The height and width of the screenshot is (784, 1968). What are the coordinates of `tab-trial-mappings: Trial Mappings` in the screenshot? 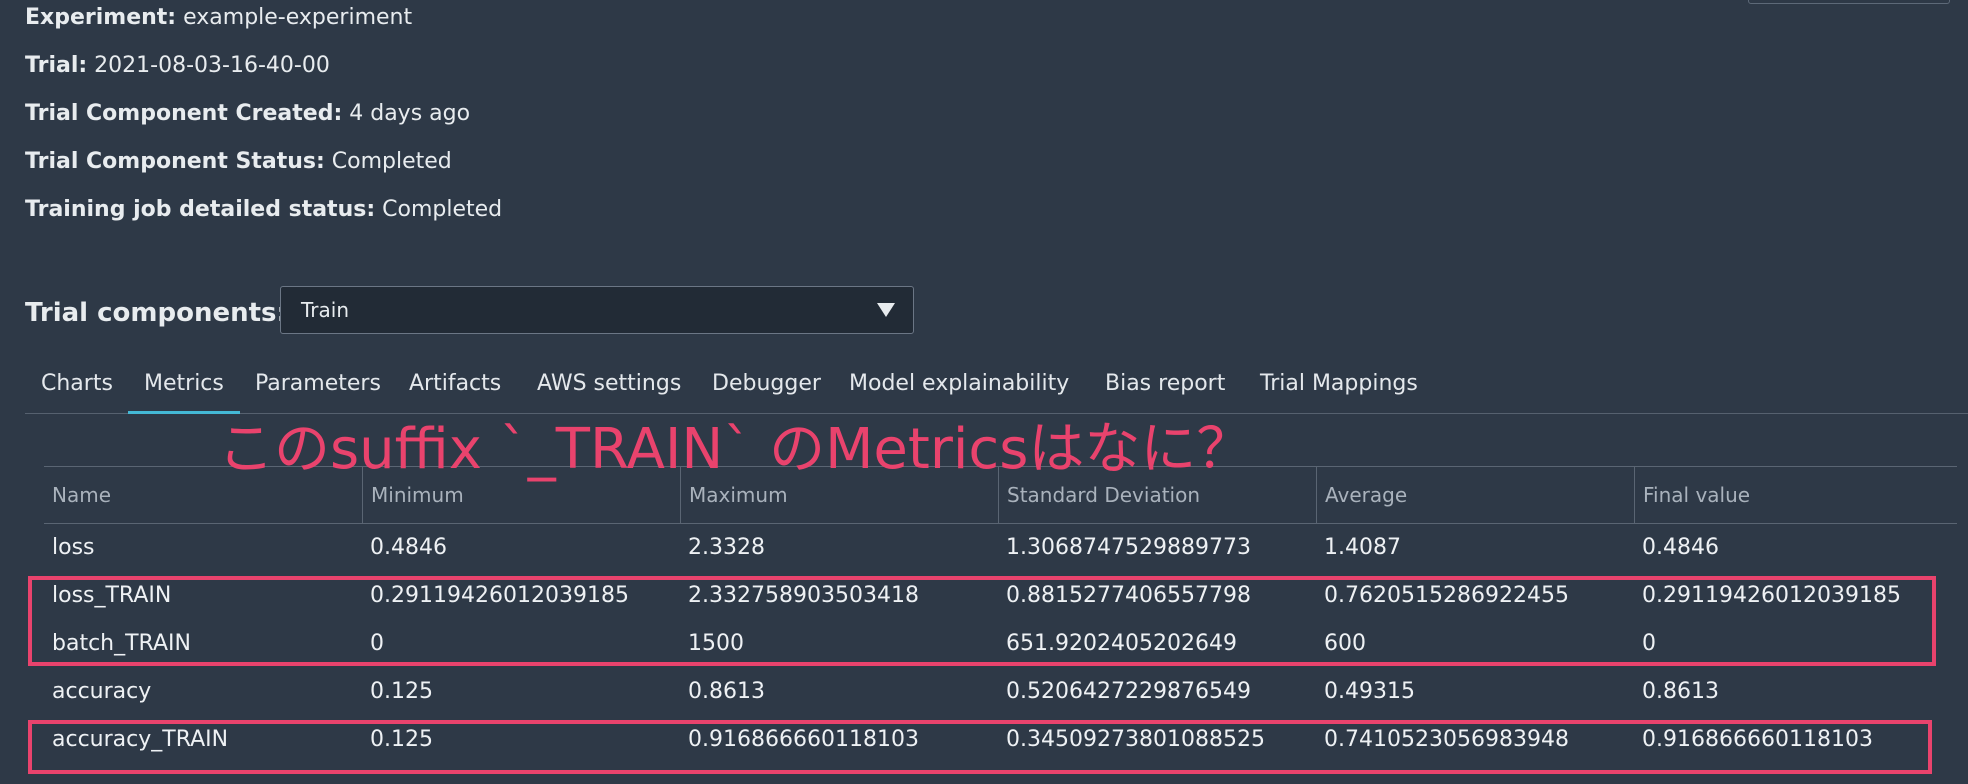 It's located at (1339, 384).